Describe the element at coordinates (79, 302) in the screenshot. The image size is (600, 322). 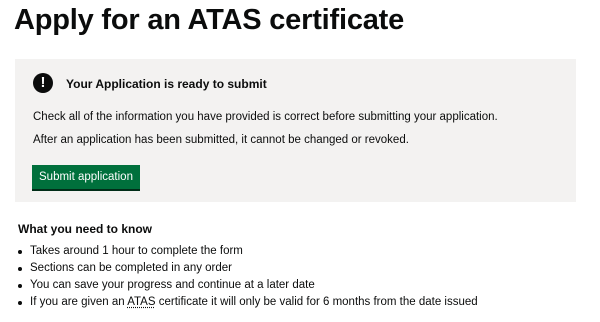
I see `validity-text-start: If you are given an` at that location.